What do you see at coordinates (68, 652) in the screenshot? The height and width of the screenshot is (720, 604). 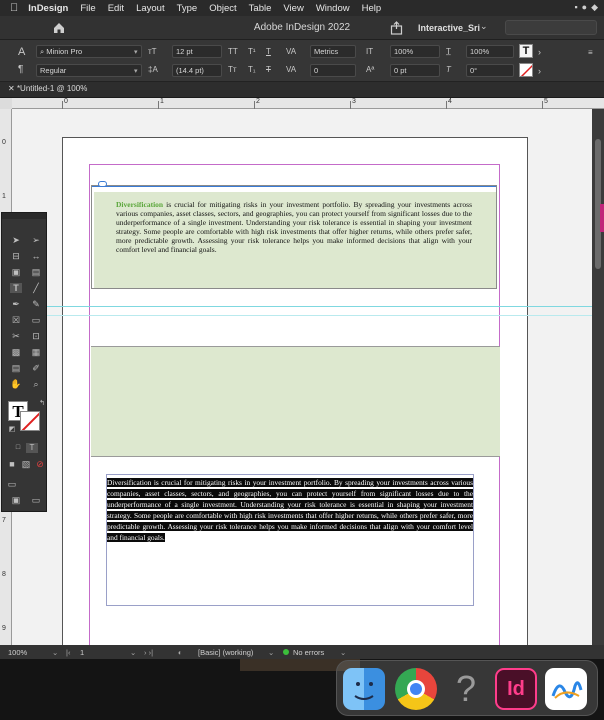 I see `first-page-icon: |‹` at bounding box center [68, 652].